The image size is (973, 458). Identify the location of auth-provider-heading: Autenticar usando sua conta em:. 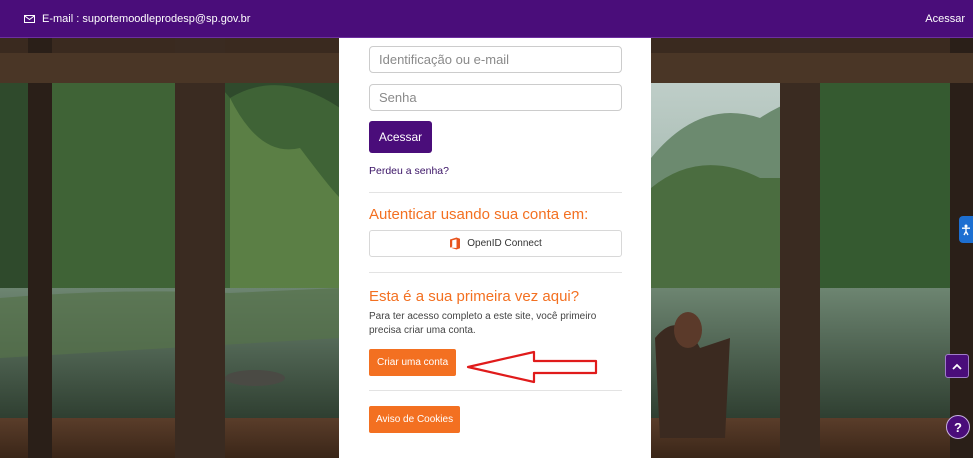
(479, 214).